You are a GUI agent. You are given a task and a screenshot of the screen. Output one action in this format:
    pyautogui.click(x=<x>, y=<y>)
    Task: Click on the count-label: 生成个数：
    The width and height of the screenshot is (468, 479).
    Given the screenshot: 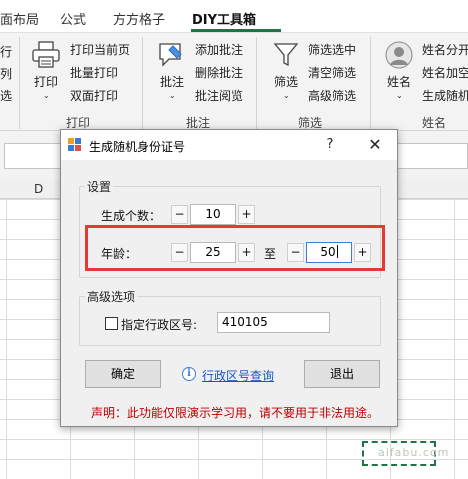 What is the action you would take?
    pyautogui.click(x=131, y=216)
    